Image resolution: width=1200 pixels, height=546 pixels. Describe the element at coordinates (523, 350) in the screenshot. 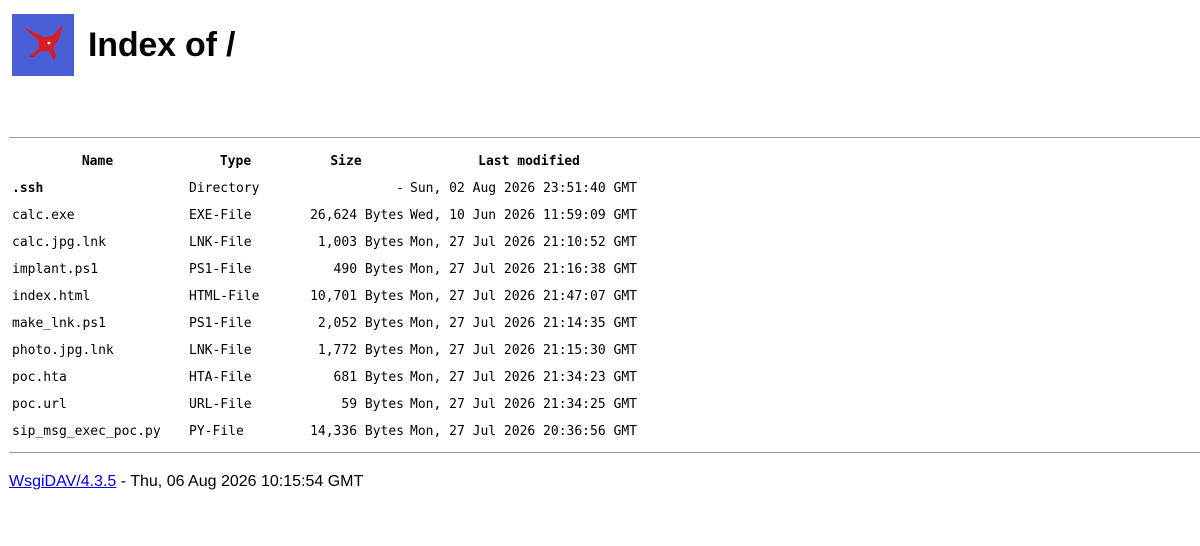

I see `file-modified: Mon, 27 Jul 2026 21:15:30 GMT` at that location.